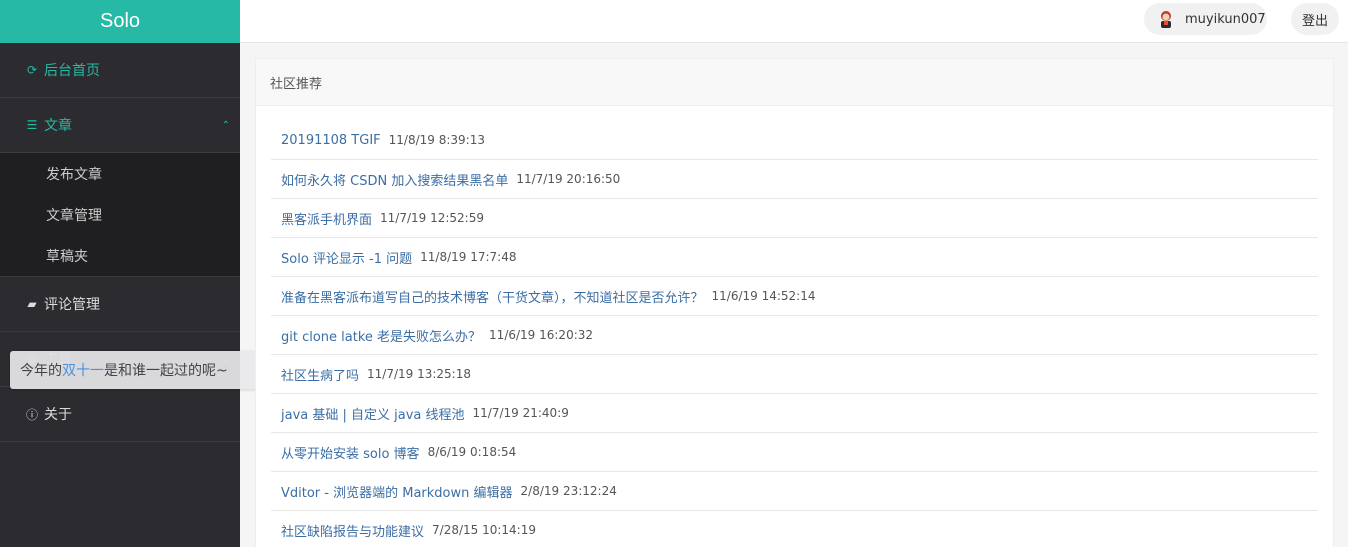 Image resolution: width=1348 pixels, height=547 pixels. Describe the element at coordinates (41, 371) in the screenshot. I see `toast-prefix: 今年的` at that location.